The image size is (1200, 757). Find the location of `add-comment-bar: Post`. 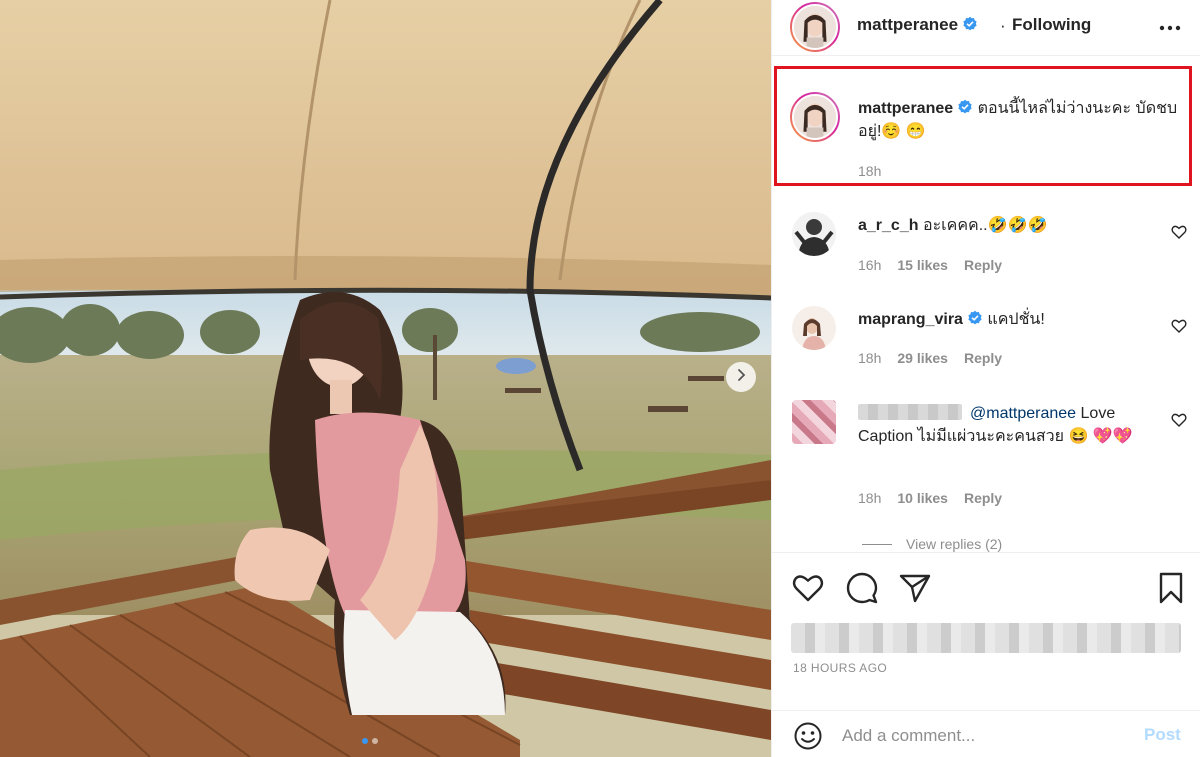

add-comment-bar: Post is located at coordinates (986, 733).